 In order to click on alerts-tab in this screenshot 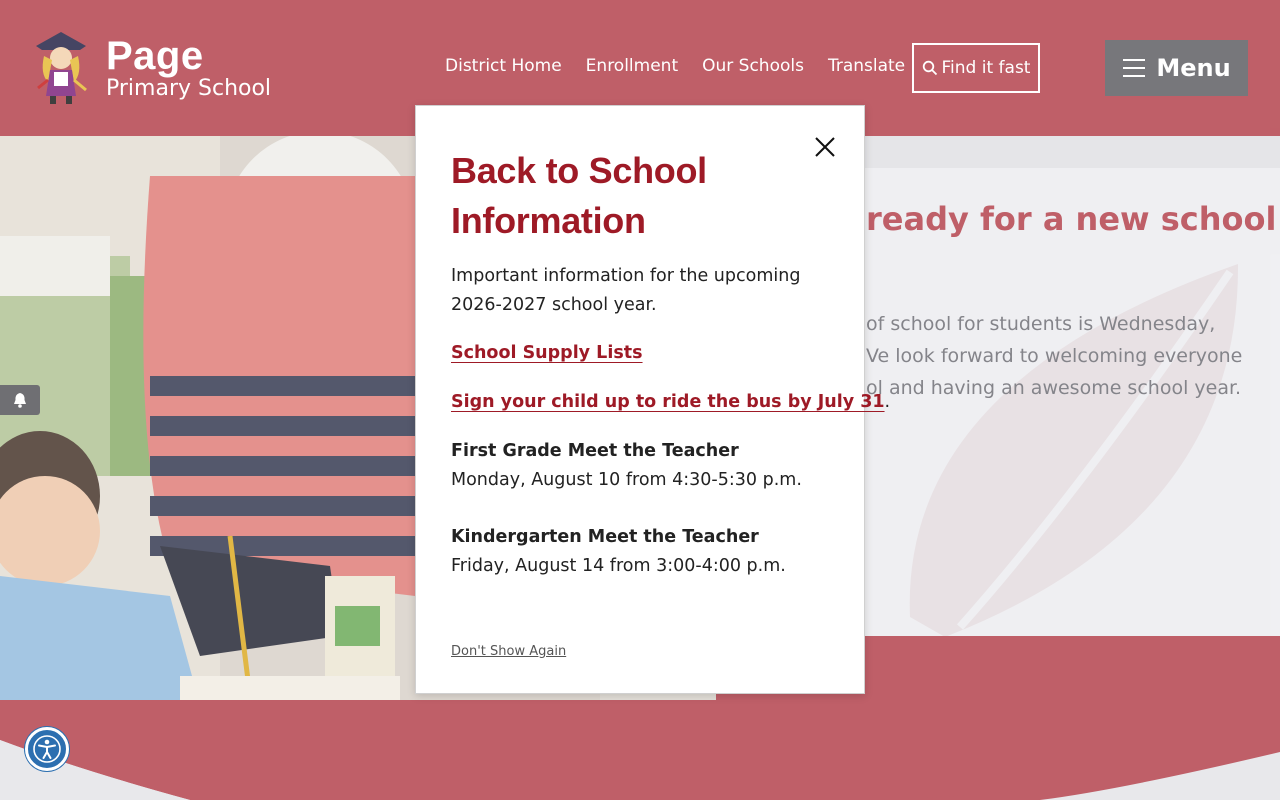, I will do `click(20, 400)`.